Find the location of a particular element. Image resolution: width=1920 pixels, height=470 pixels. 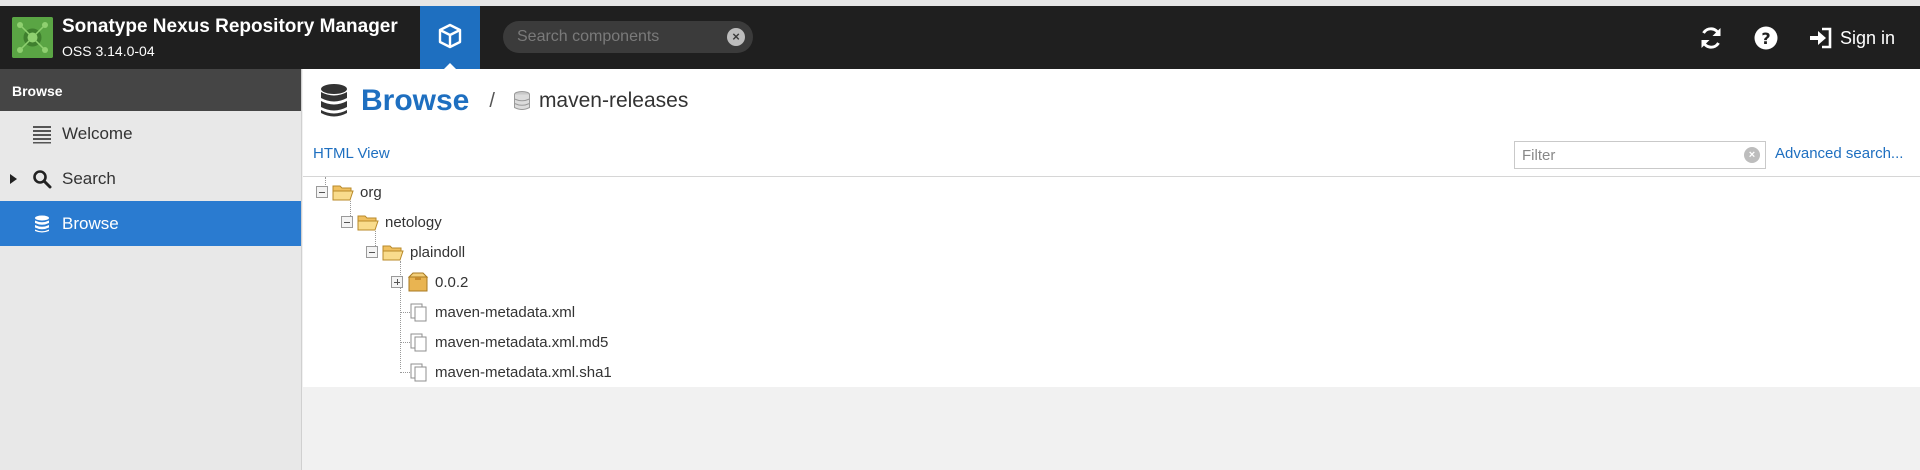

tree-node-file: maven-metadata.xml.sha1 is located at coordinates (510, 372).